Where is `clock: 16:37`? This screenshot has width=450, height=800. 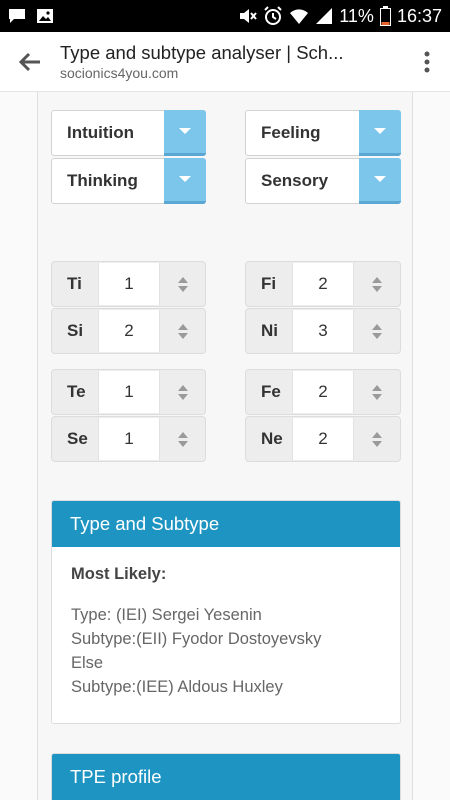 clock: 16:37 is located at coordinates (419, 15).